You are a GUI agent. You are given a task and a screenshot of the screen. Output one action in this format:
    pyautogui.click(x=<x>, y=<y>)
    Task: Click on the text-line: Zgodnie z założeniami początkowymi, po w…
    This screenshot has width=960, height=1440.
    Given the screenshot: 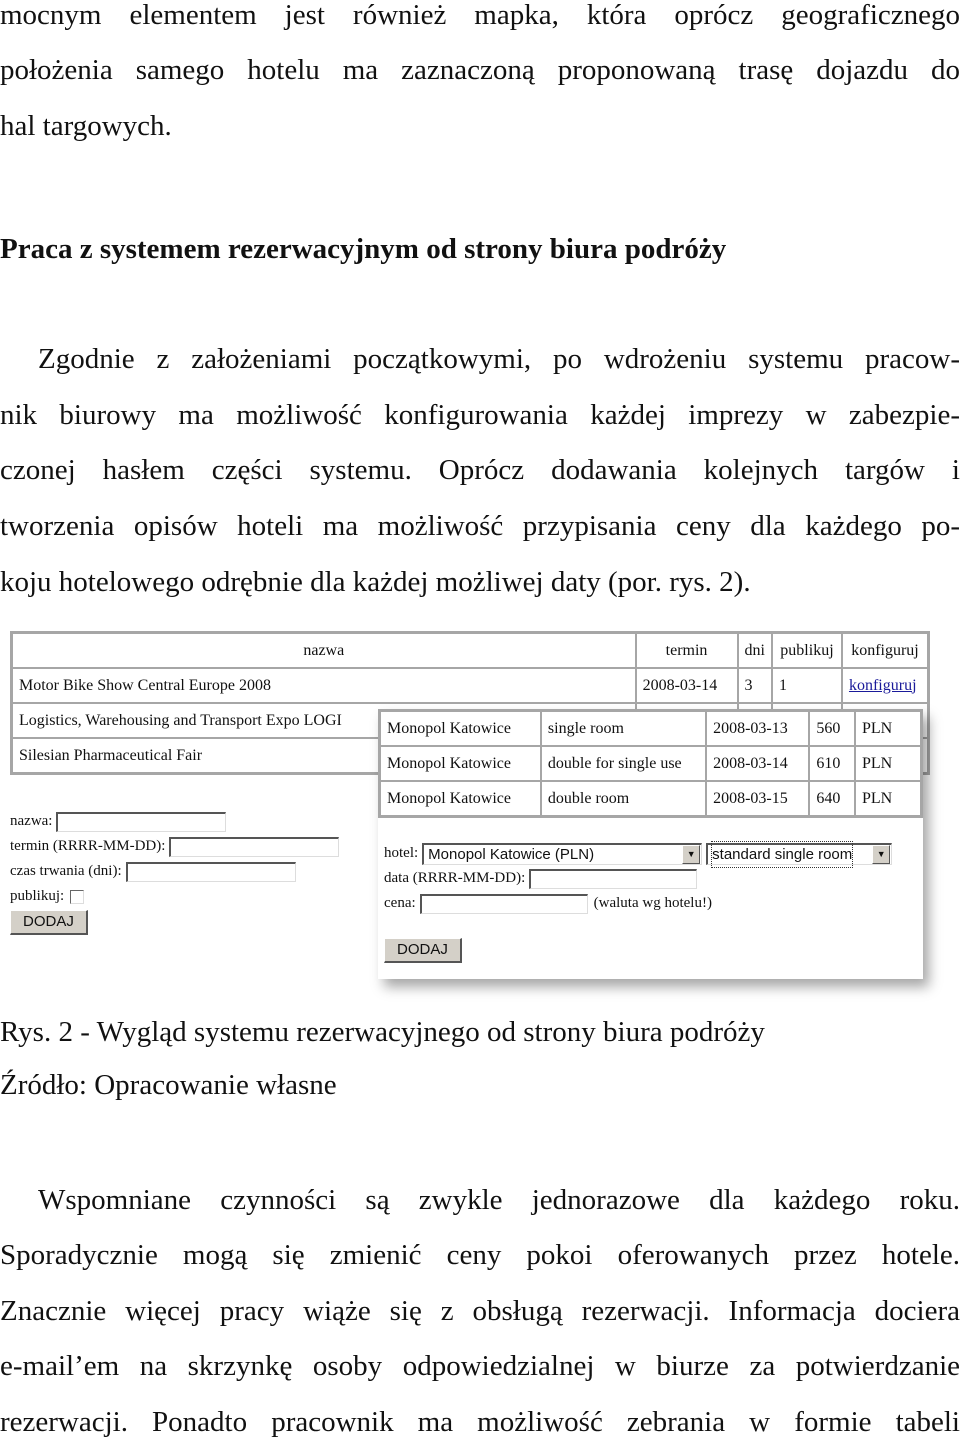 What is the action you would take?
    pyautogui.click(x=499, y=359)
    